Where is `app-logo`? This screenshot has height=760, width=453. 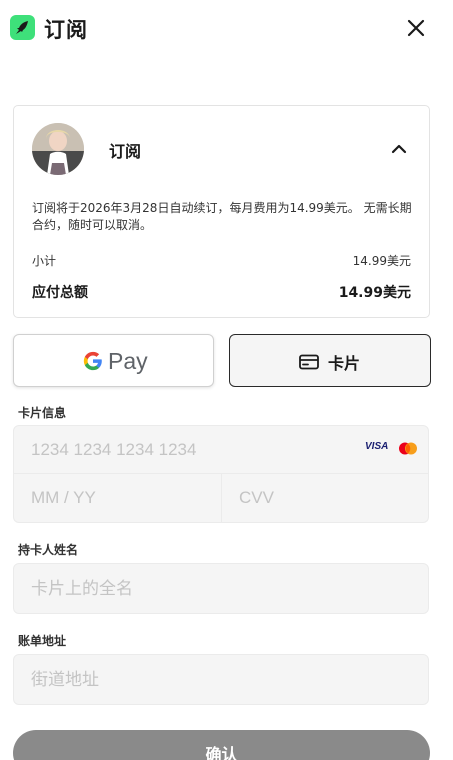 app-logo is located at coordinates (22, 27).